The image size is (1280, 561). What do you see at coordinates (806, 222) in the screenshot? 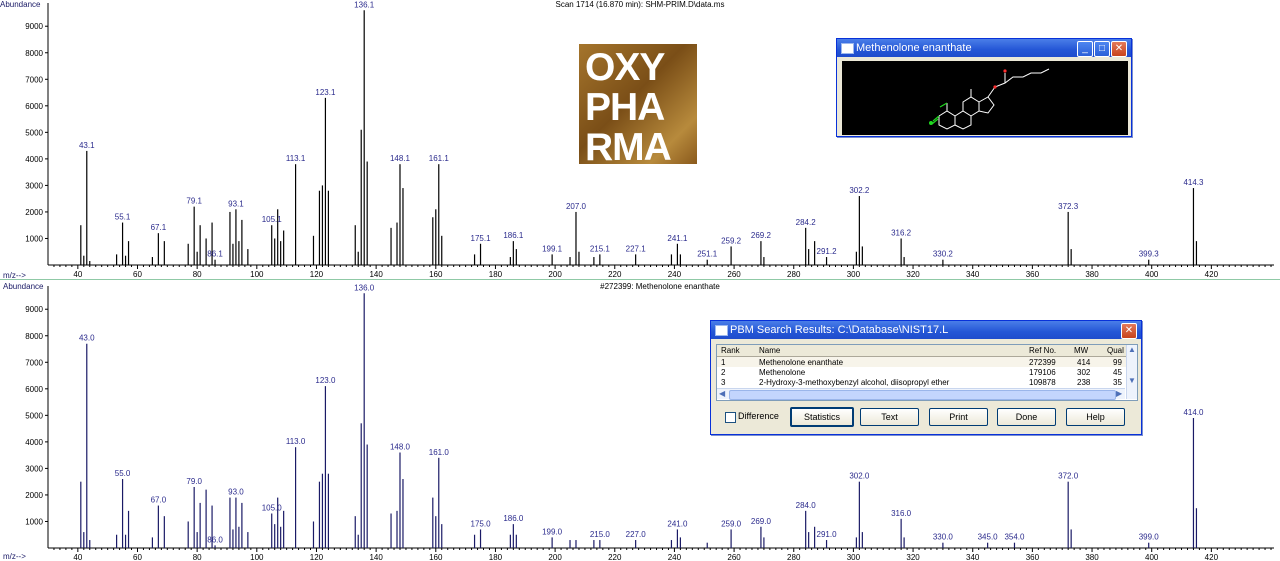
I see `peak-label: 284.2` at bounding box center [806, 222].